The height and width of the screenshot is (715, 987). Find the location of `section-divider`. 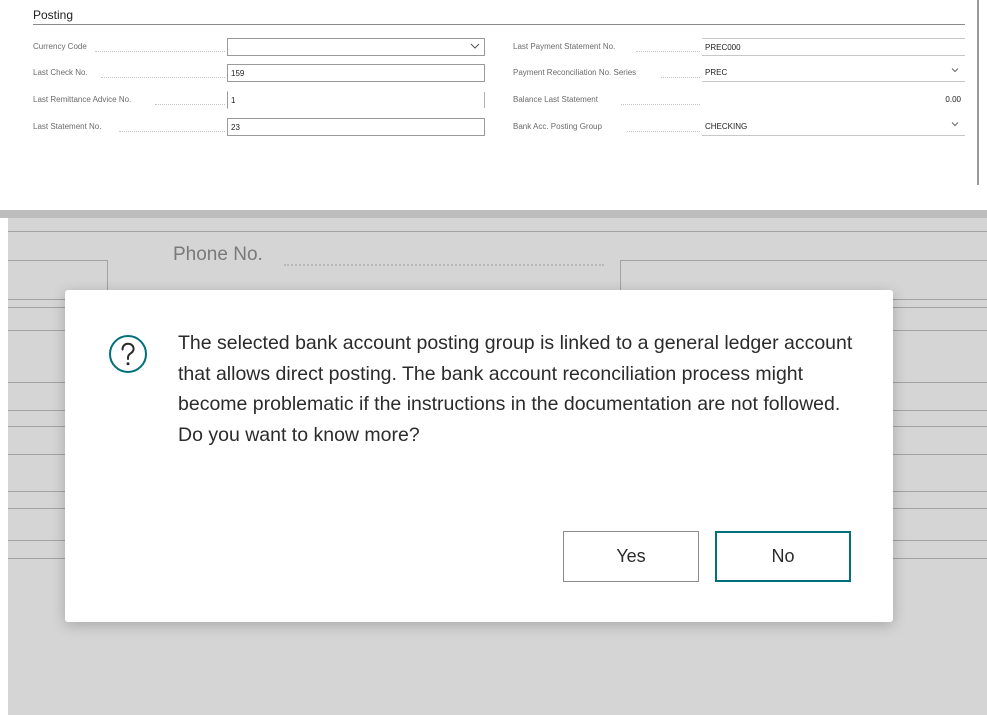

section-divider is located at coordinates (499, 24).